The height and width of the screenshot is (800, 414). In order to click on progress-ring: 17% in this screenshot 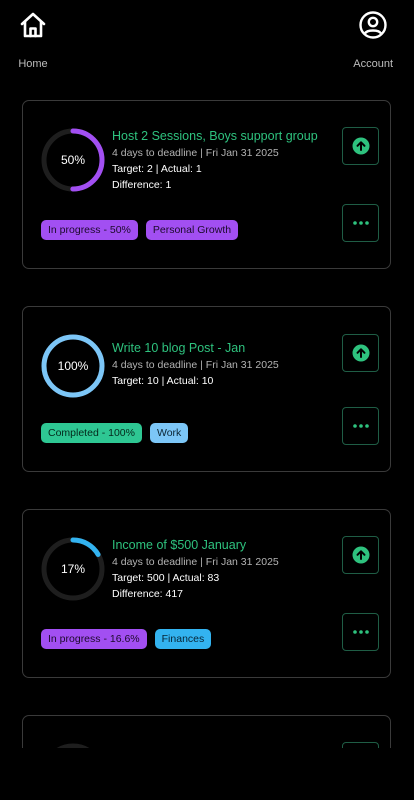, I will do `click(73, 569)`.